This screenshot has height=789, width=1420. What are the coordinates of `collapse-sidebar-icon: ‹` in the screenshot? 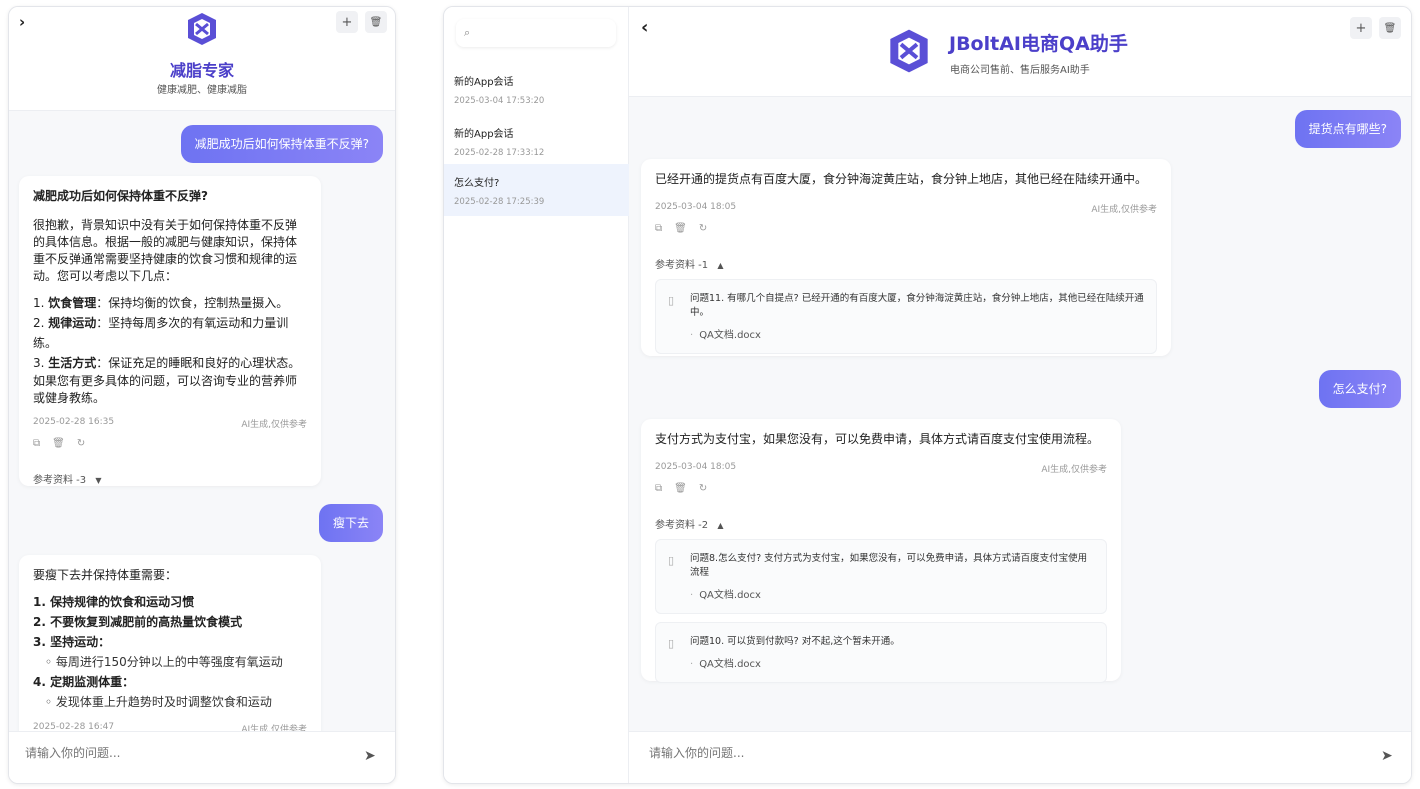 It's located at (644, 27).